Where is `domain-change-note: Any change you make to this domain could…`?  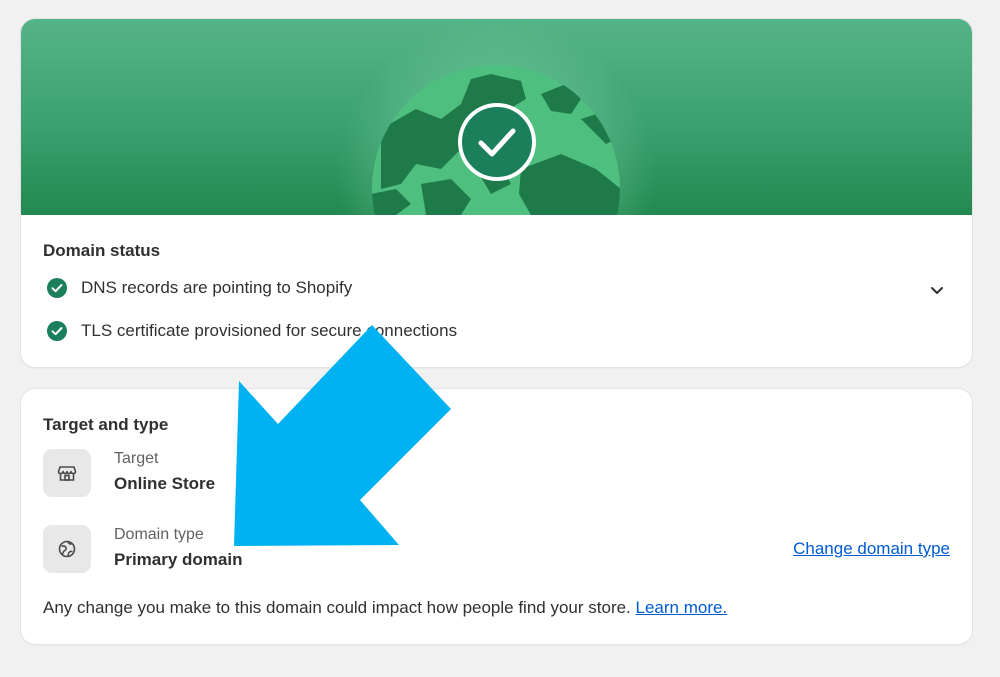 domain-change-note: Any change you make to this domain could… is located at coordinates (385, 608).